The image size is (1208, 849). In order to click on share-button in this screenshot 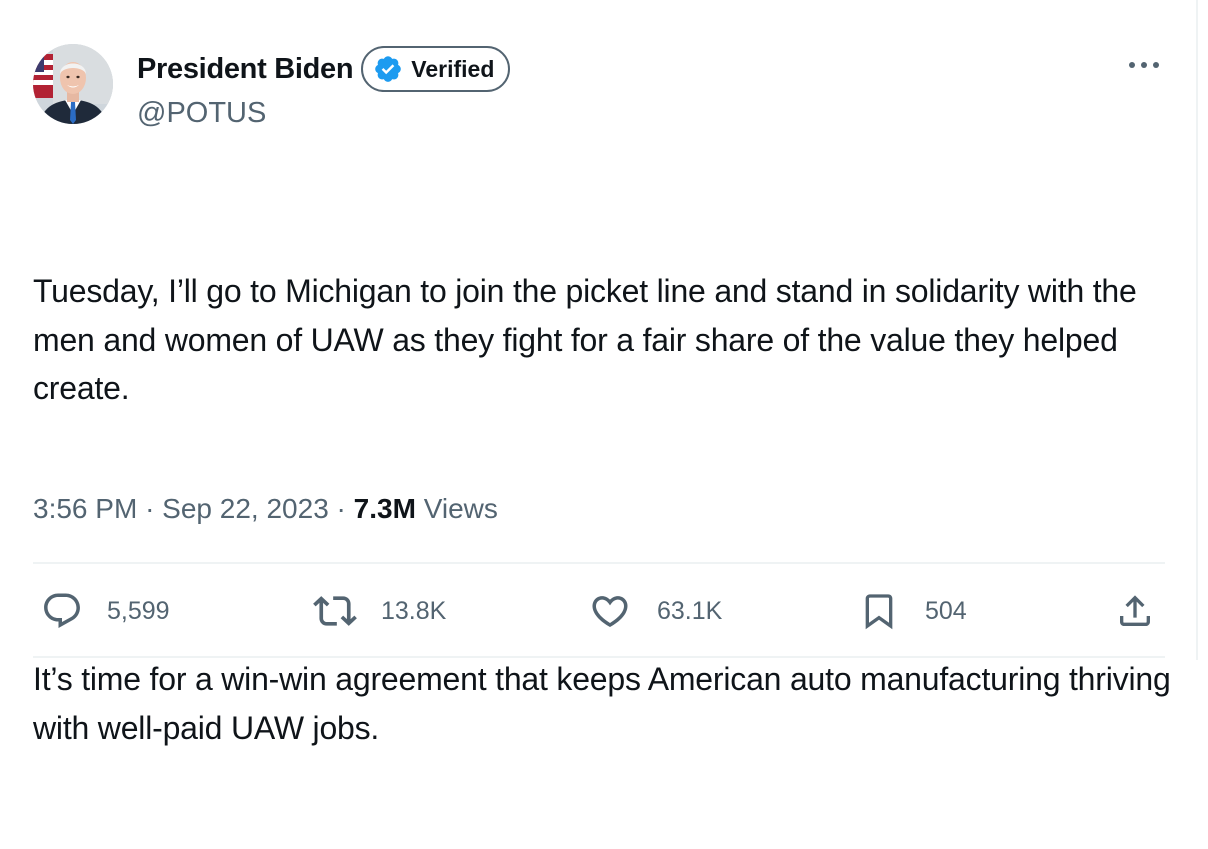, I will do `click(1135, 611)`.